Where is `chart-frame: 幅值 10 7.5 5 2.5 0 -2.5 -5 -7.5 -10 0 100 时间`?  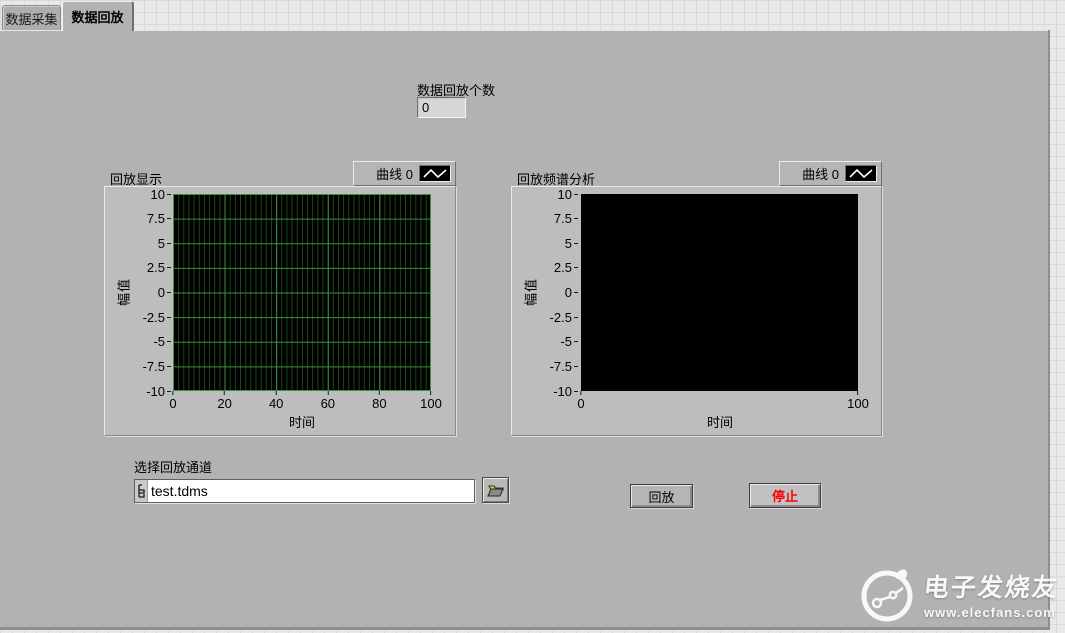
chart-frame: 幅值 10 7.5 5 2.5 0 -2.5 -5 -7.5 -10 0 100 时间 is located at coordinates (696, 311).